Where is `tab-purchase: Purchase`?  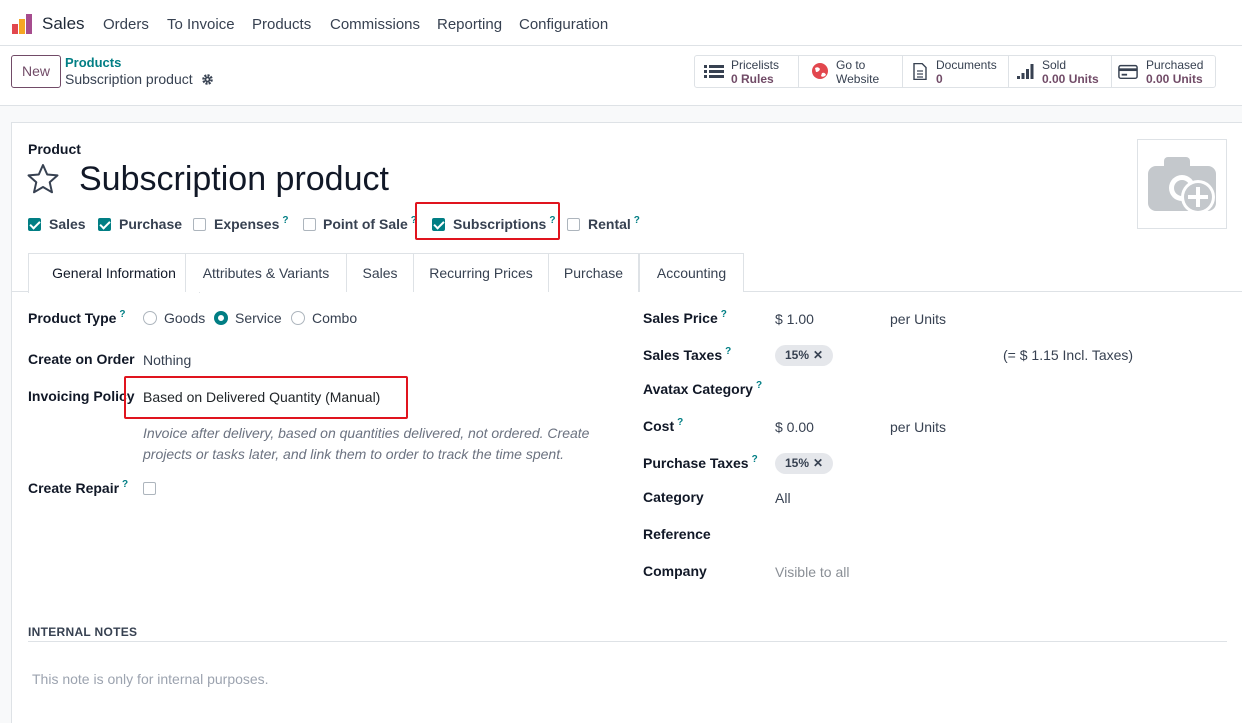 tab-purchase: Purchase is located at coordinates (593, 272).